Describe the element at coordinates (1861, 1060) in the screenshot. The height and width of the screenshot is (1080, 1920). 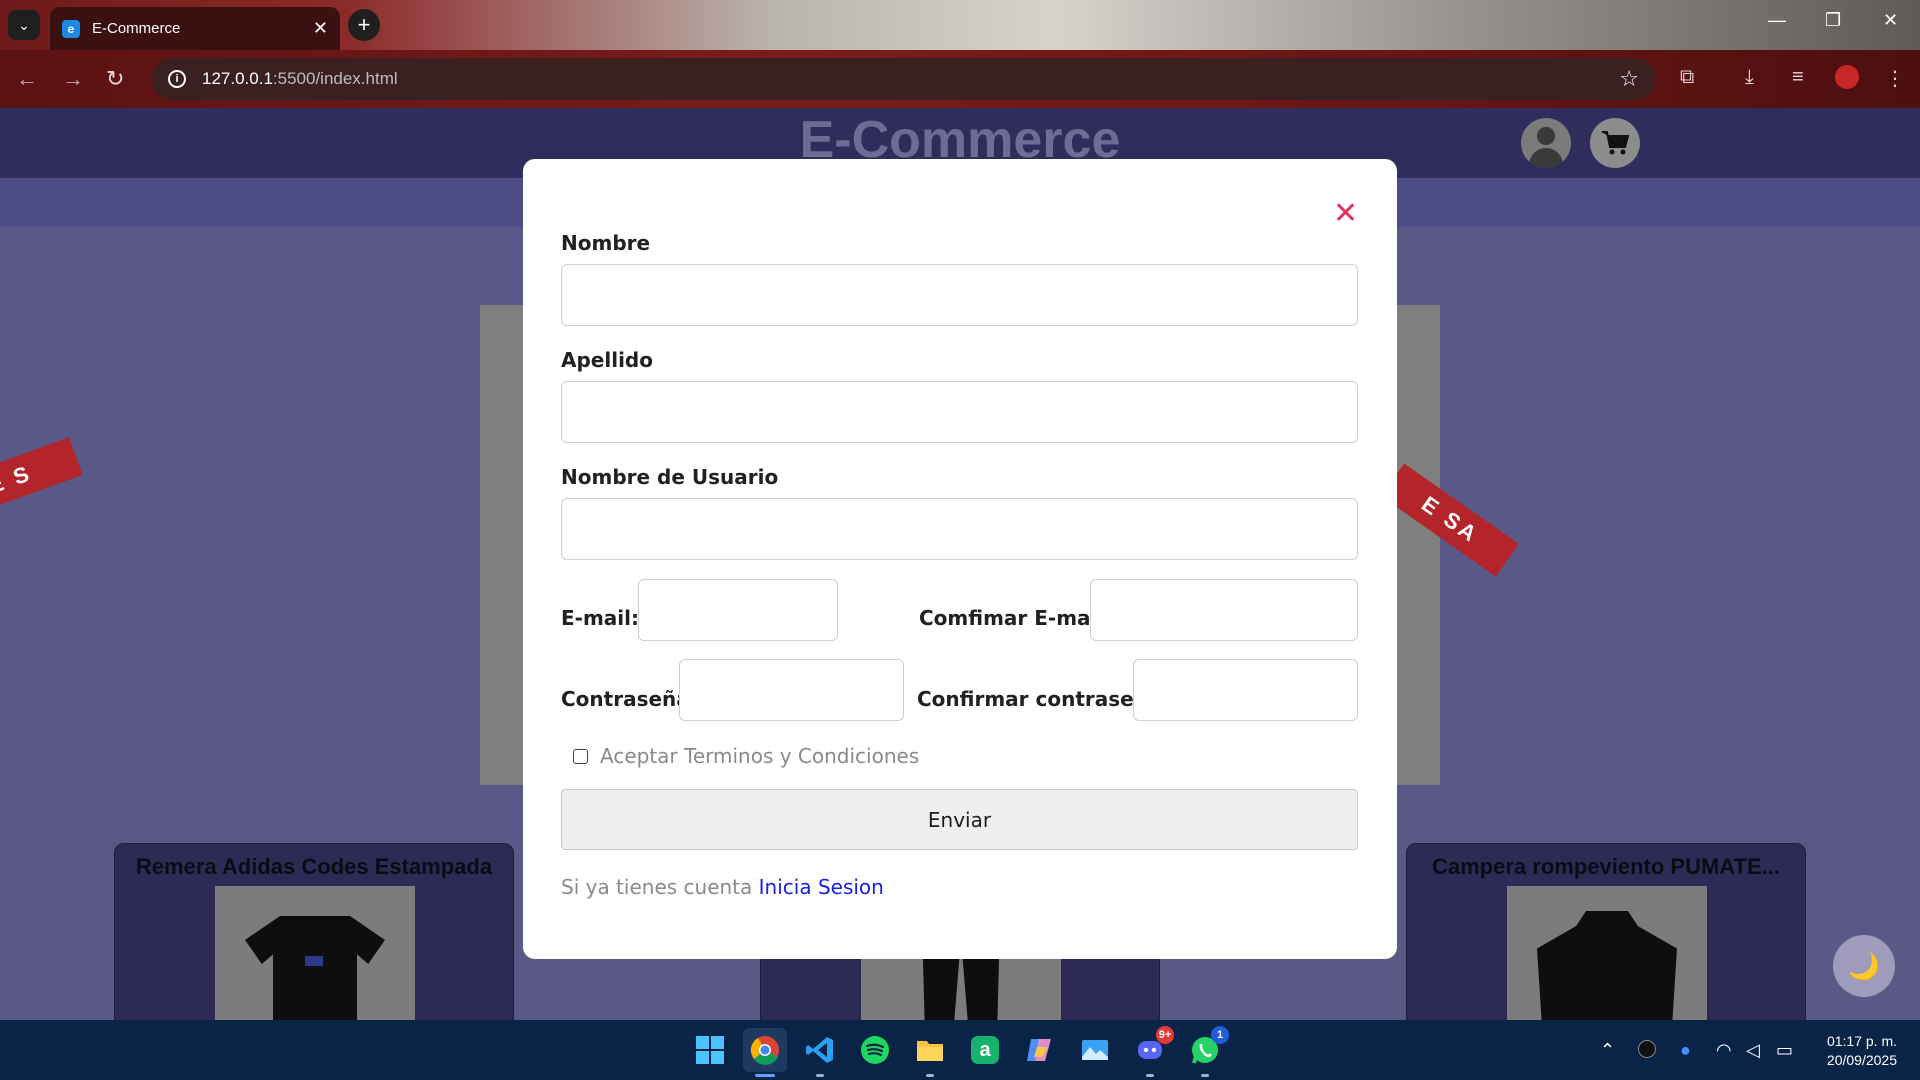
I see `clock-date: 20/09/2025` at that location.